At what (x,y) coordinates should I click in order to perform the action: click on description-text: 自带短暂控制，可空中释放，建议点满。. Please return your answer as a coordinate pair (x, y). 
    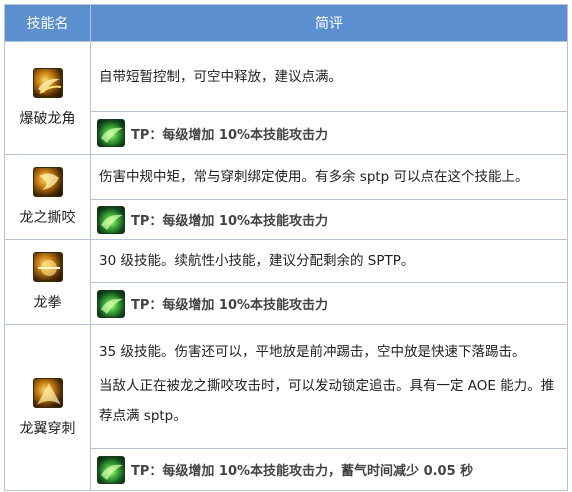
    Looking at the image, I should click on (220, 76).